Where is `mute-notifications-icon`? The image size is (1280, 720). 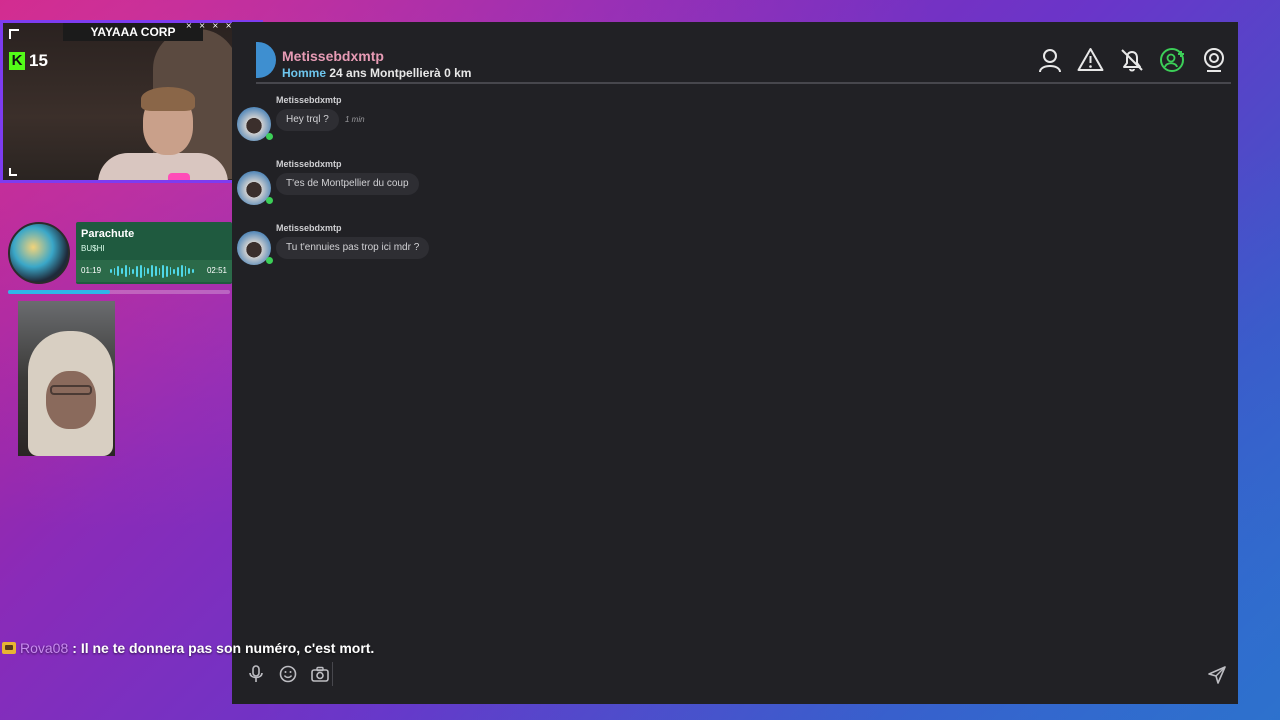
mute-notifications-icon is located at coordinates (1131, 59).